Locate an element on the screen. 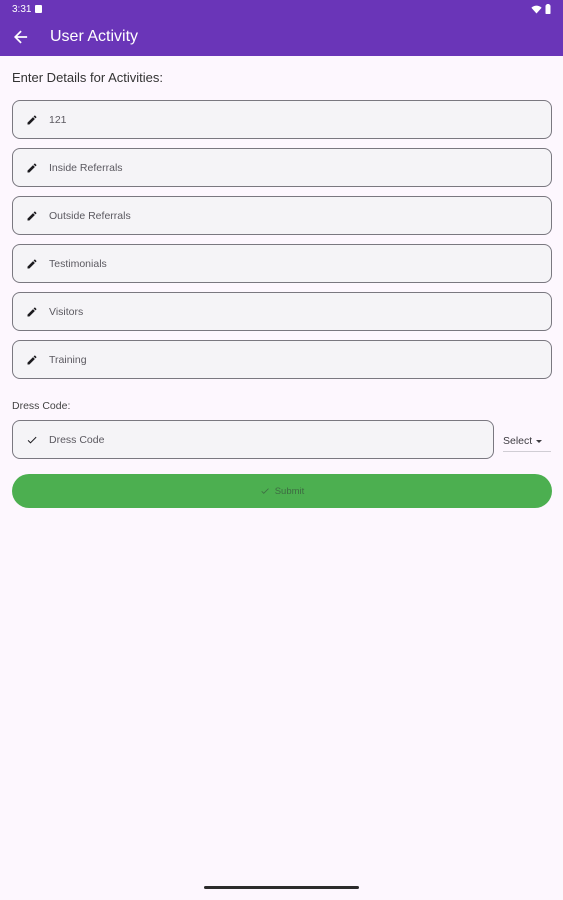 This screenshot has height=900, width=563. section-label: Enter Details for Activities: is located at coordinates (87, 77).